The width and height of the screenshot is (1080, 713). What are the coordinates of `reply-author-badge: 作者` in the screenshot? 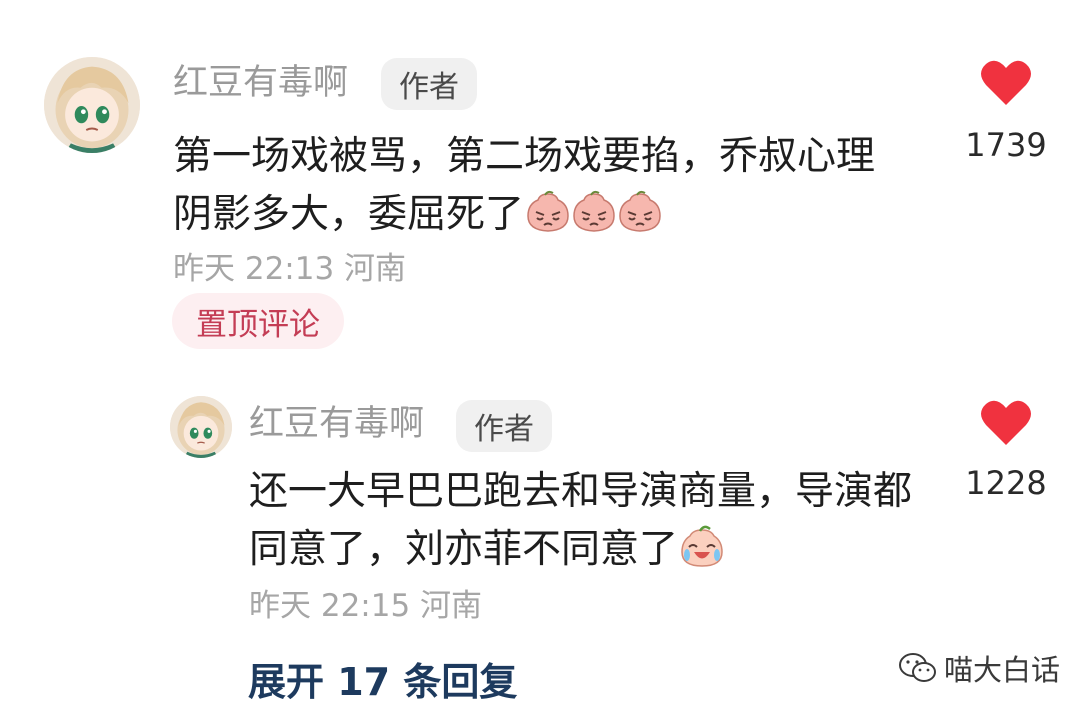 It's located at (504, 426).